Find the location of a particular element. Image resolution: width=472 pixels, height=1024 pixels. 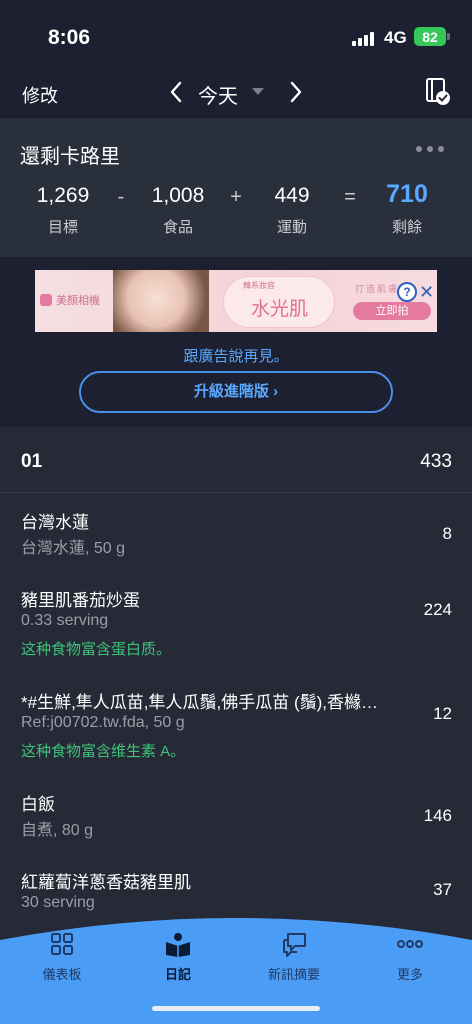

food-calories: 224 is located at coordinates (437, 609).